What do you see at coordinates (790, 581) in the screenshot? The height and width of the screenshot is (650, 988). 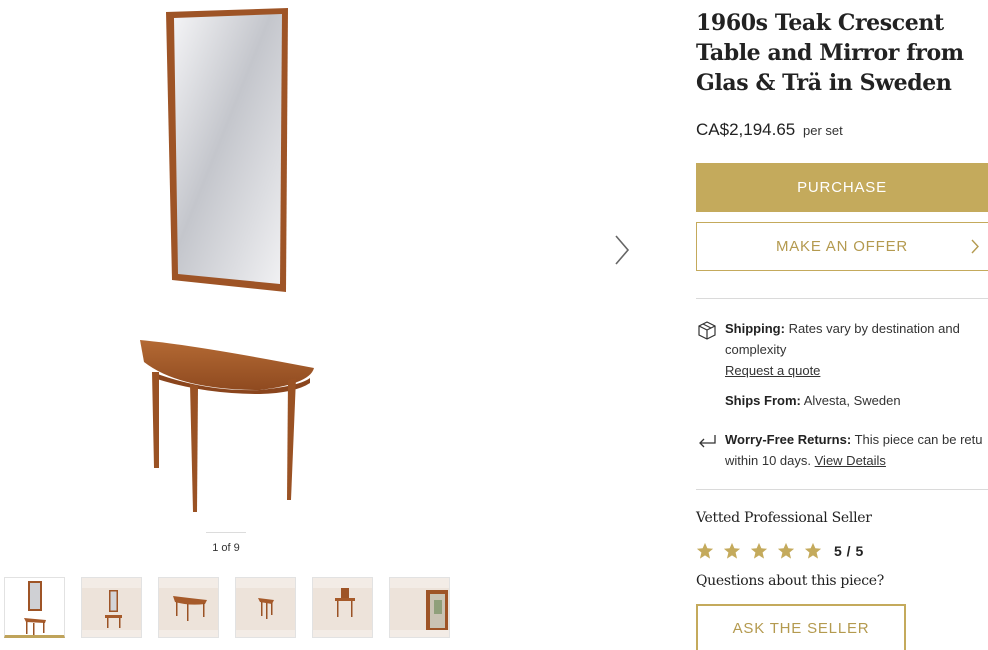 I see `questions-heading: Questions about this piece?` at bounding box center [790, 581].